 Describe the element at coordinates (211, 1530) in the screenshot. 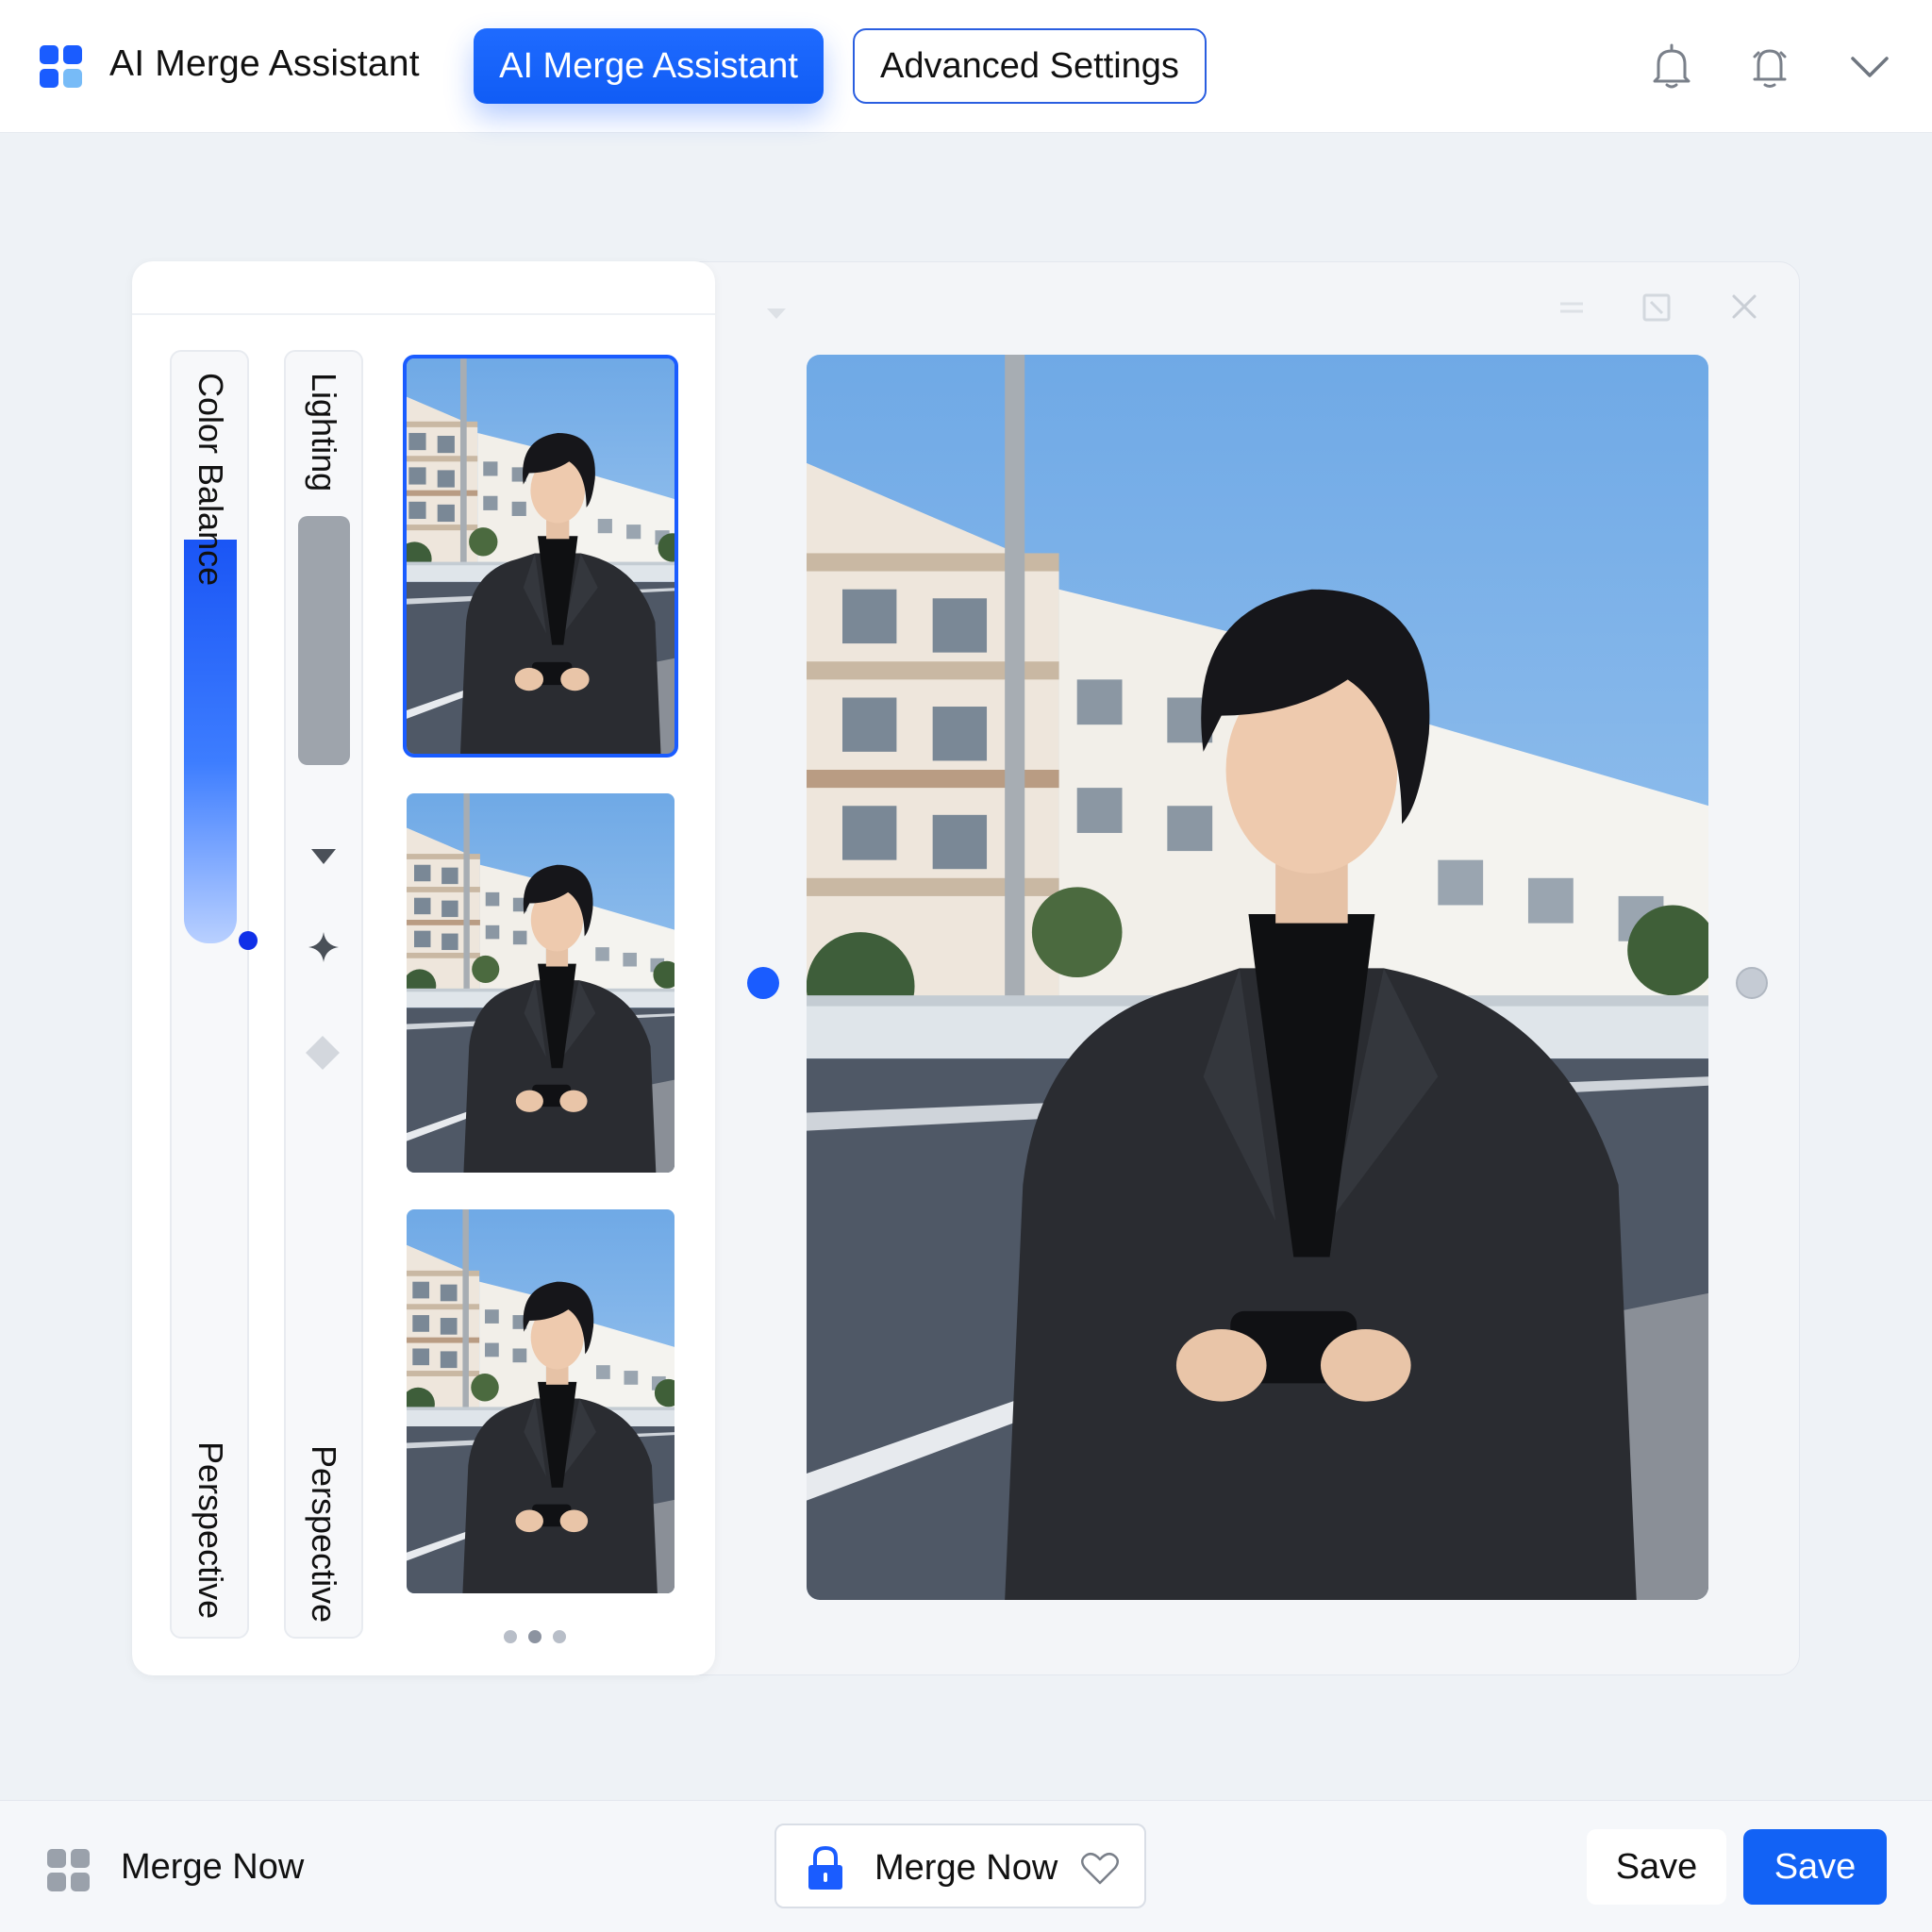

I see `color-balance-bottom-label: Perspective` at that location.